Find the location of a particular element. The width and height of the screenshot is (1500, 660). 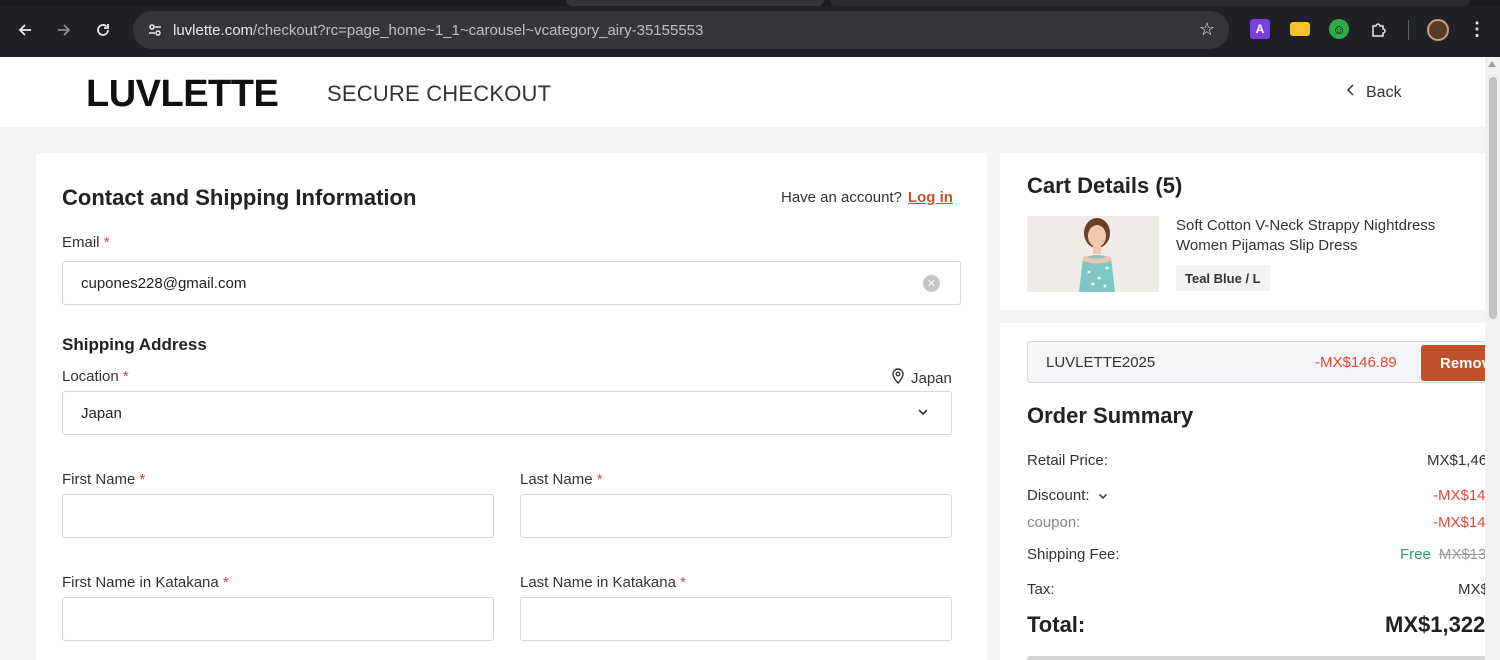

last-name-label: Last Name * is located at coordinates (561, 479).